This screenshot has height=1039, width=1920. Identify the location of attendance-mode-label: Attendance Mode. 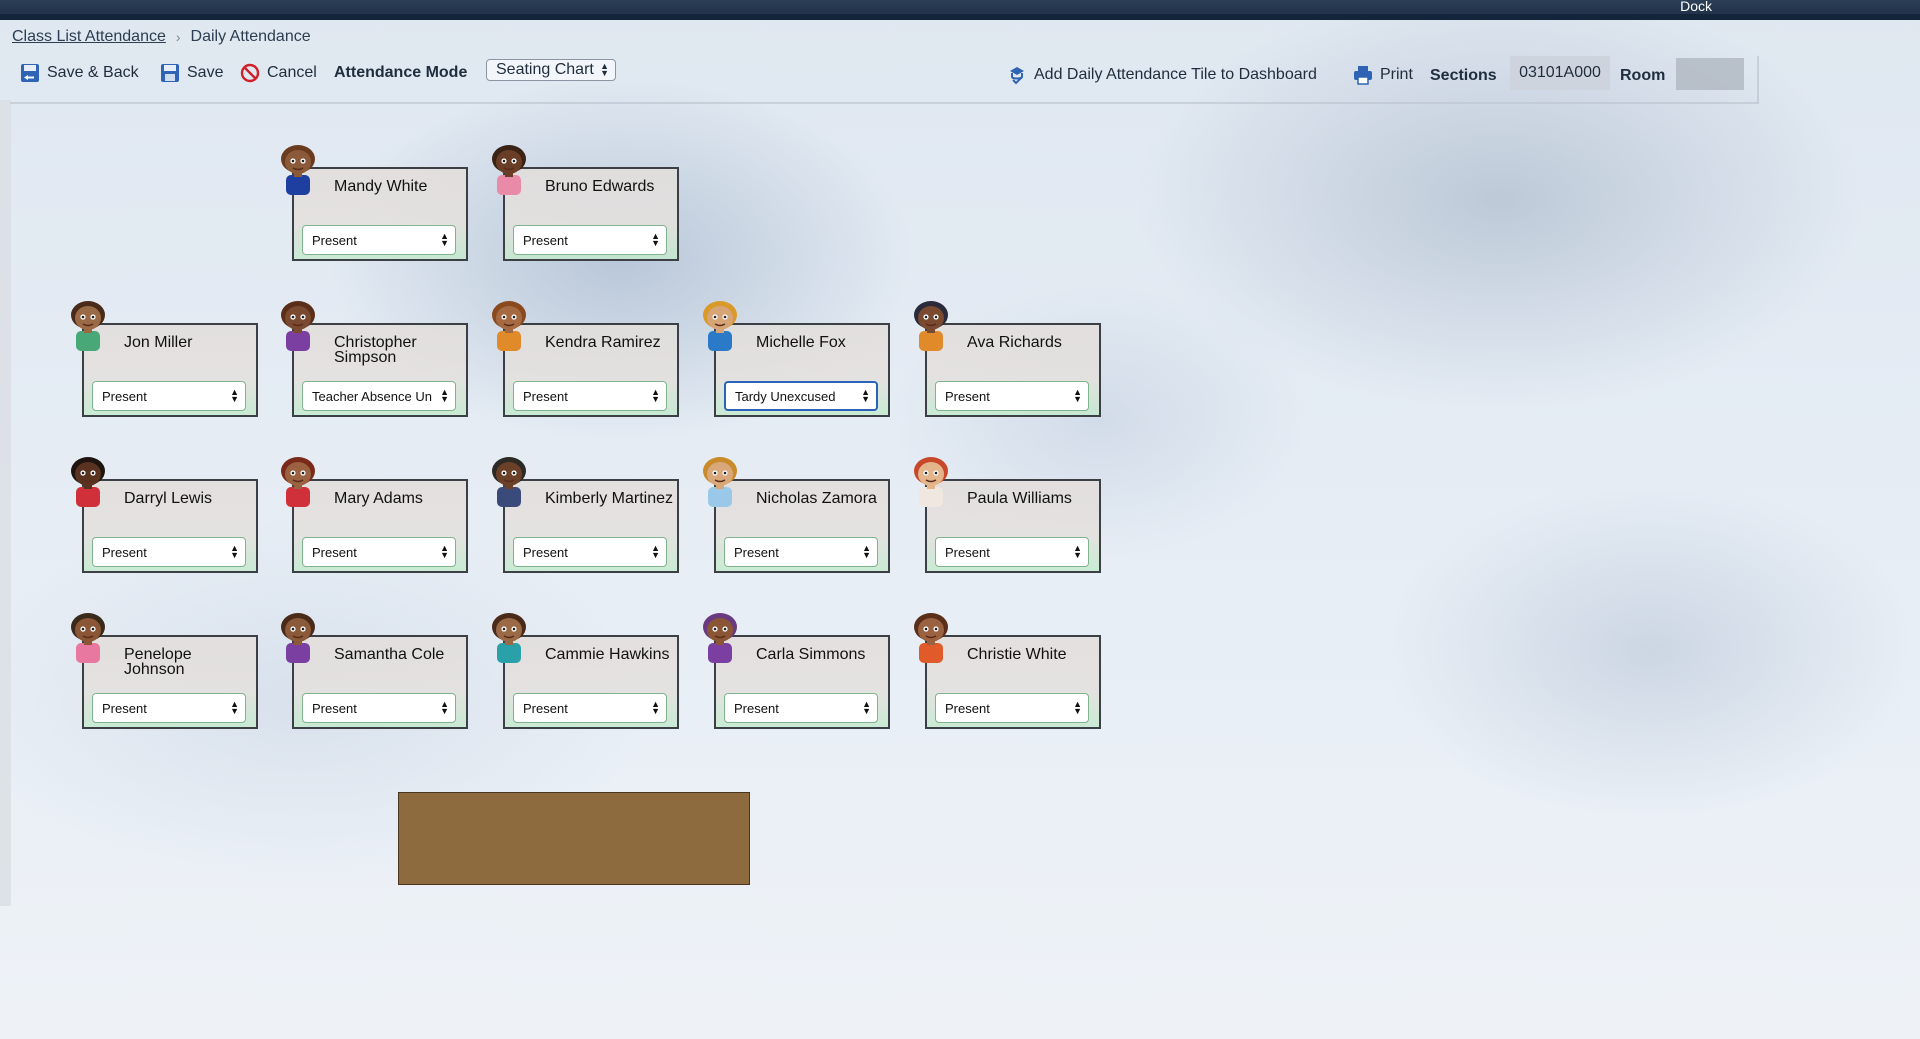
(401, 72).